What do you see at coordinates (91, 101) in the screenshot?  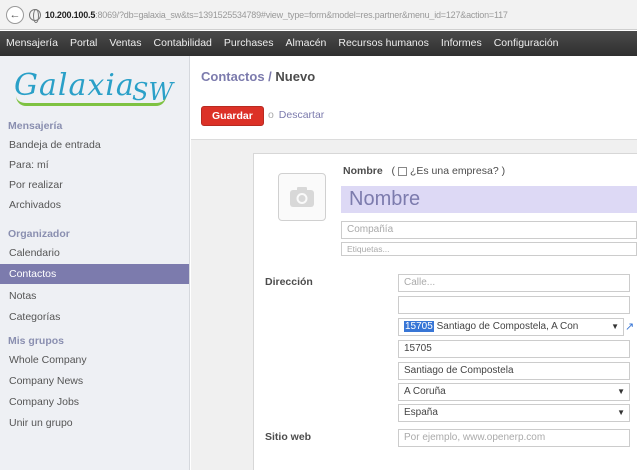 I see `logo-swoosh` at bounding box center [91, 101].